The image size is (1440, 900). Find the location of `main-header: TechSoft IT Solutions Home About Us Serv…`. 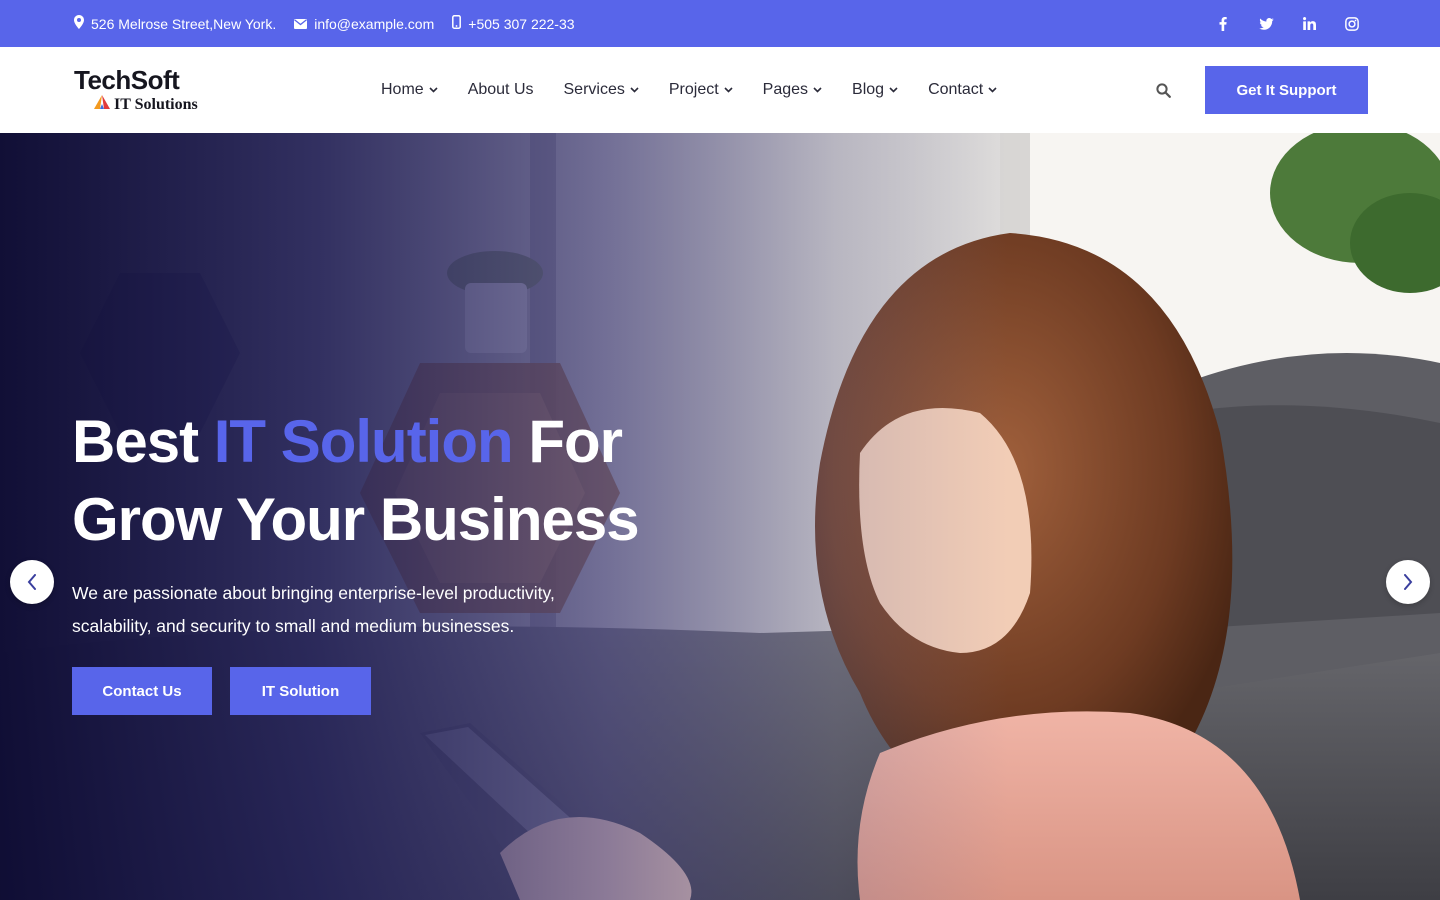

main-header: TechSoft IT Solutions Home About Us Serv… is located at coordinates (720, 90).